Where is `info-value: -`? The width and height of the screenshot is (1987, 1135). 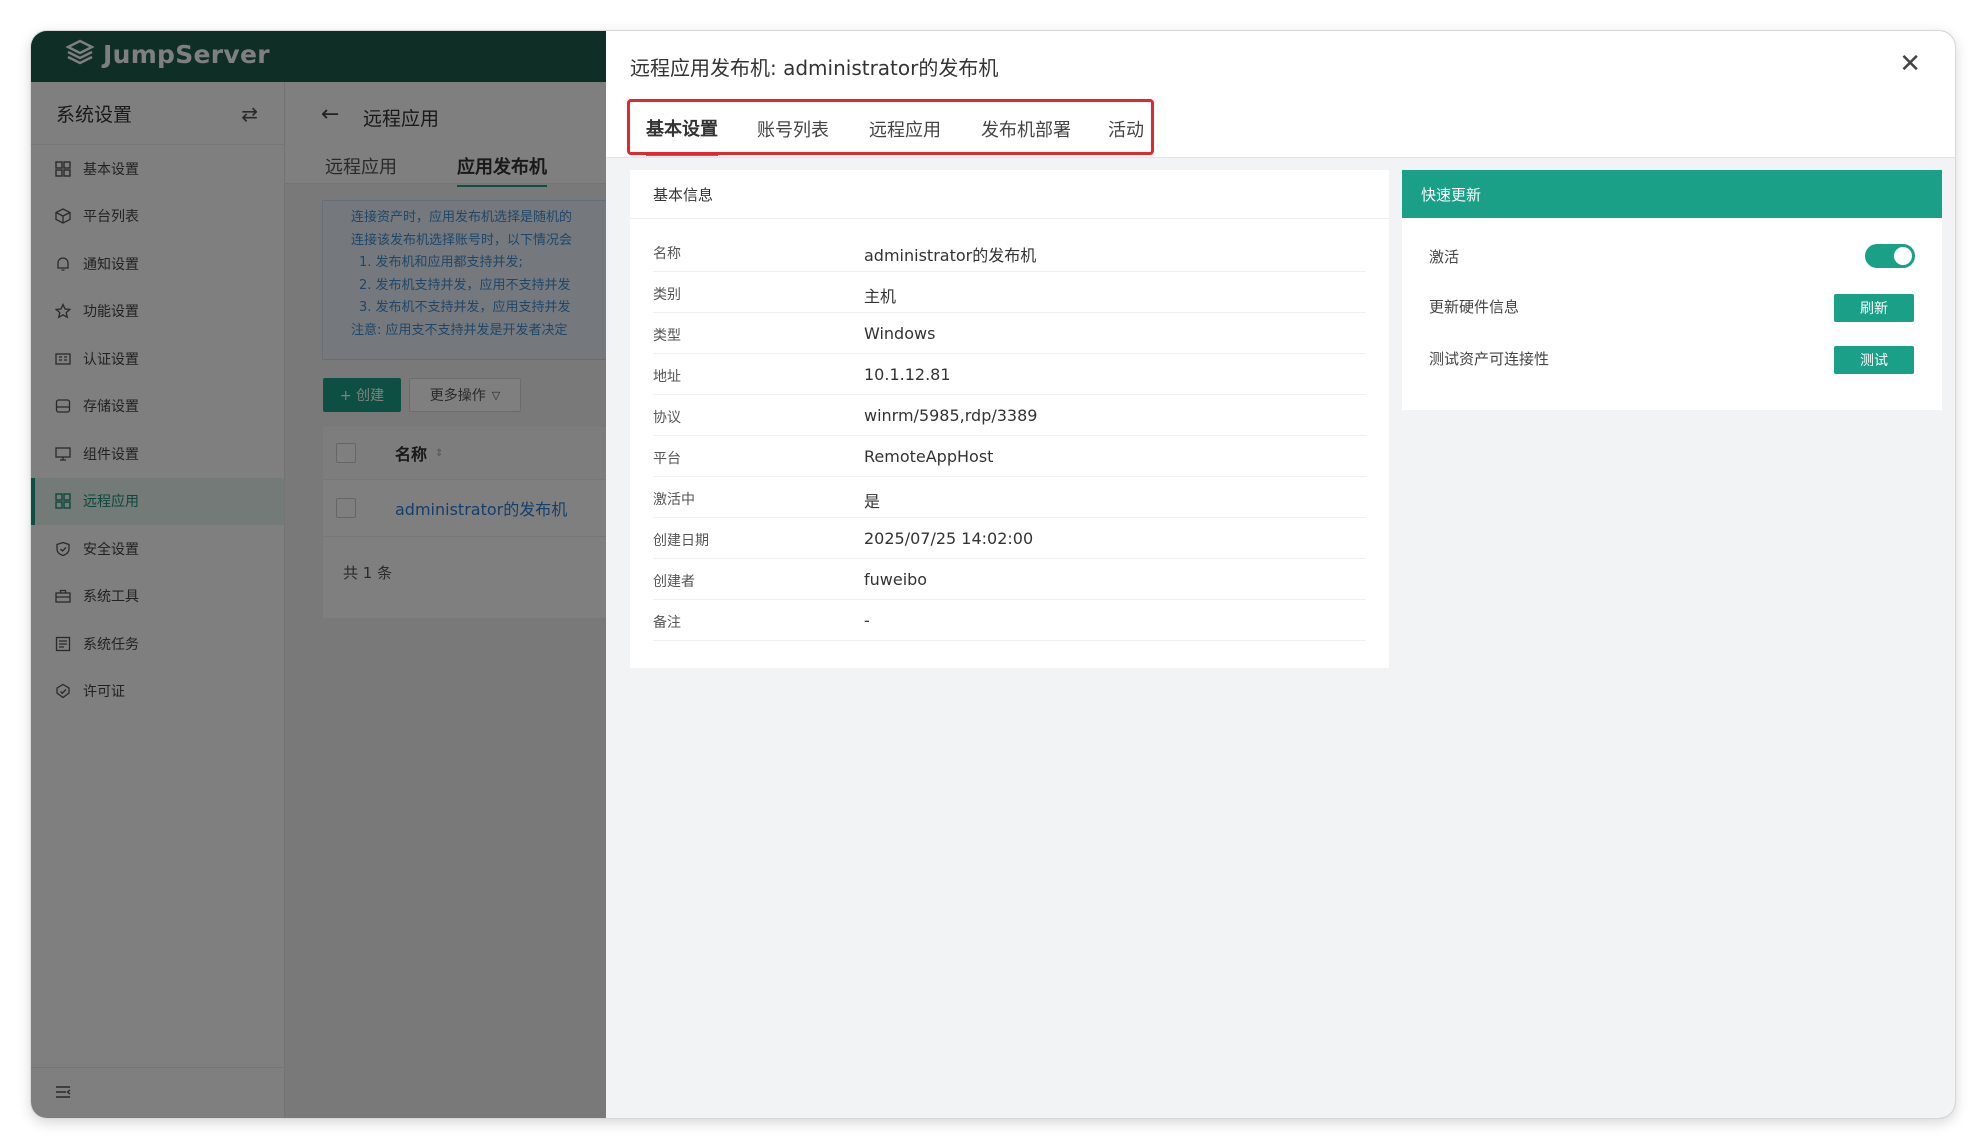 info-value: - is located at coordinates (867, 620).